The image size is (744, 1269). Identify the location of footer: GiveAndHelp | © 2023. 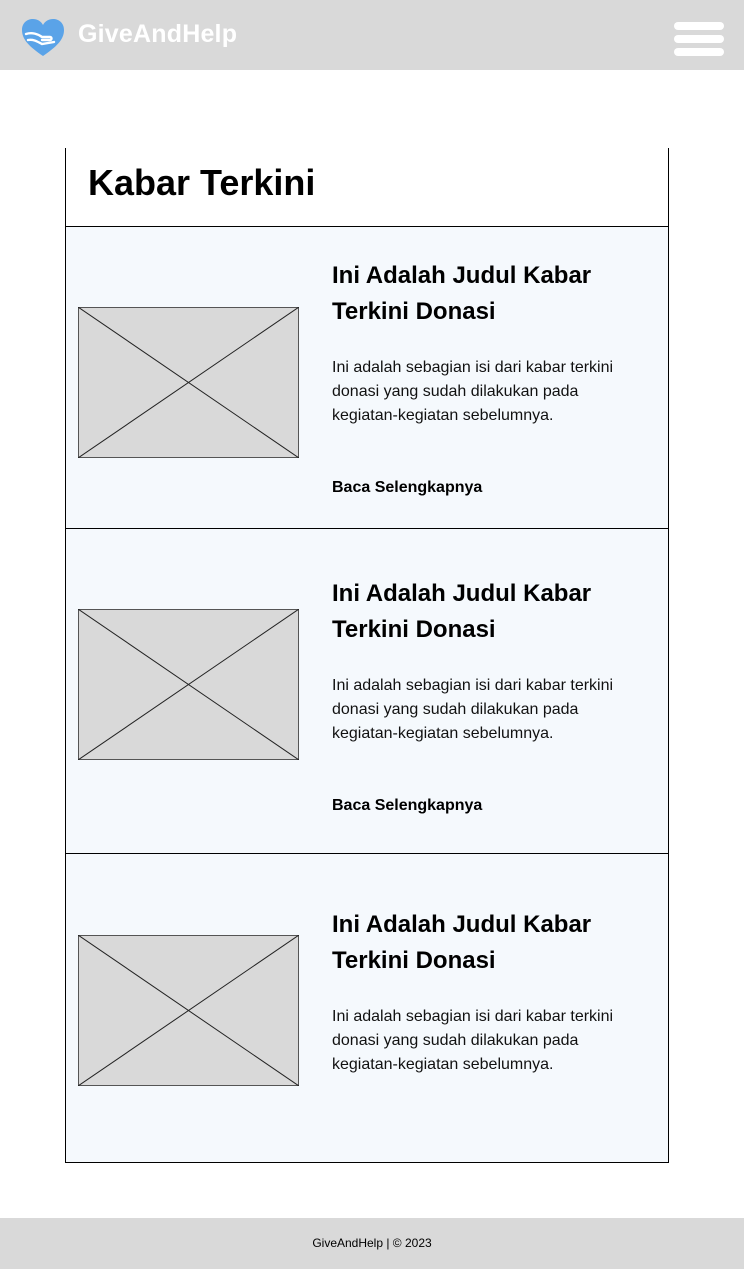
(372, 1243).